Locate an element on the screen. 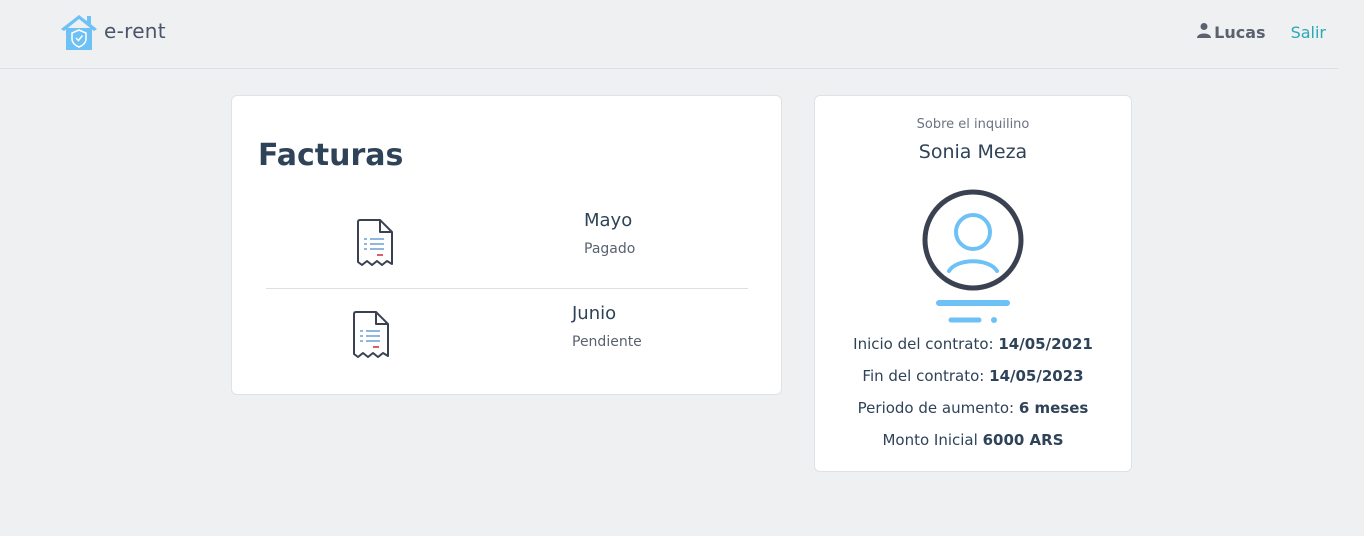 The image size is (1364, 536). increase-period: Periodo de aumento: 6 meses is located at coordinates (973, 408).